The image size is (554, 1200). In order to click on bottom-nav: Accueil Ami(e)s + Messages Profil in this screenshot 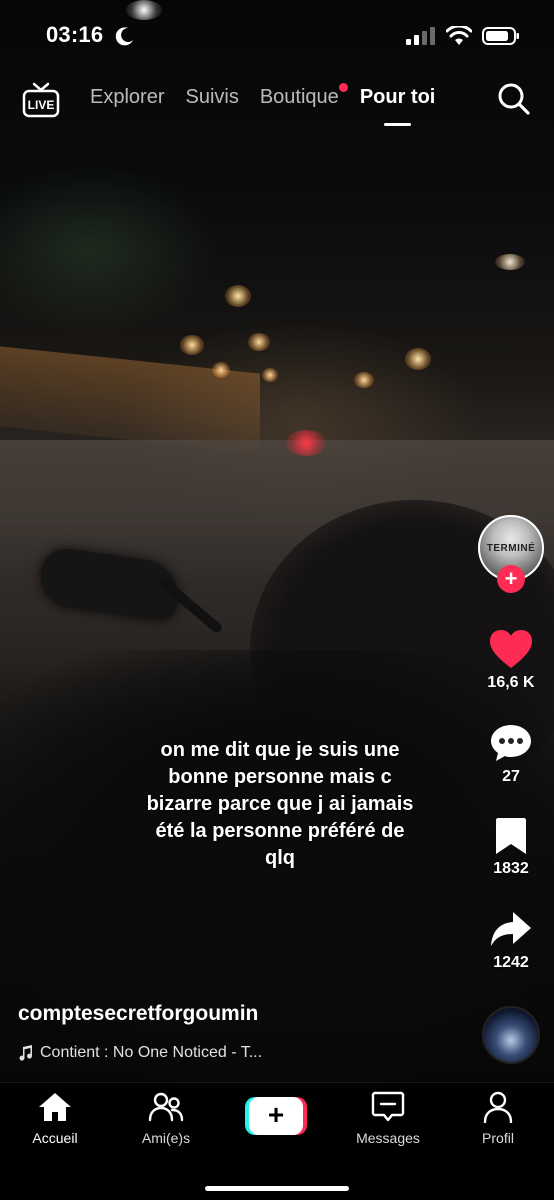, I will do `click(277, 1141)`.